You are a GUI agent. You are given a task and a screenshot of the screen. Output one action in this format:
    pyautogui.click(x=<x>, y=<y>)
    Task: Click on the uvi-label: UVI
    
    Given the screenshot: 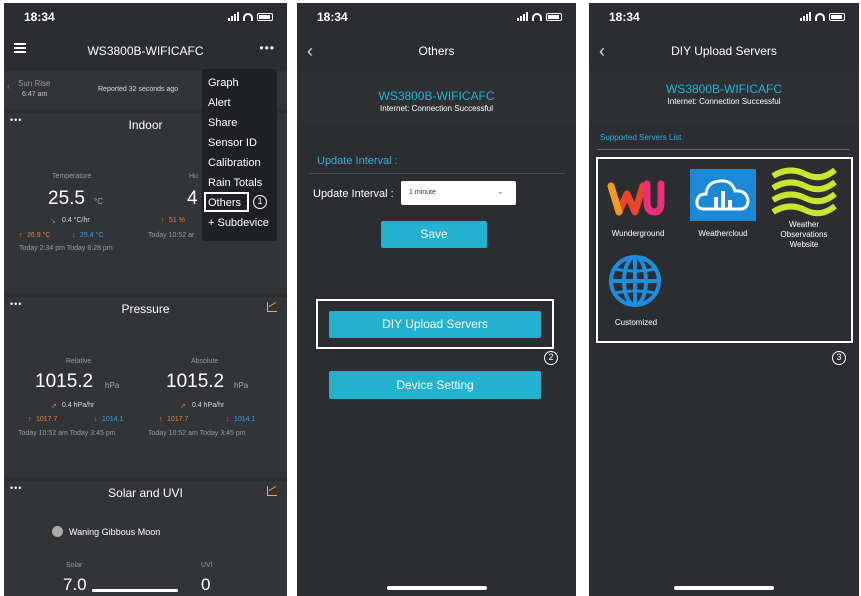 What is the action you would take?
    pyautogui.click(x=207, y=565)
    